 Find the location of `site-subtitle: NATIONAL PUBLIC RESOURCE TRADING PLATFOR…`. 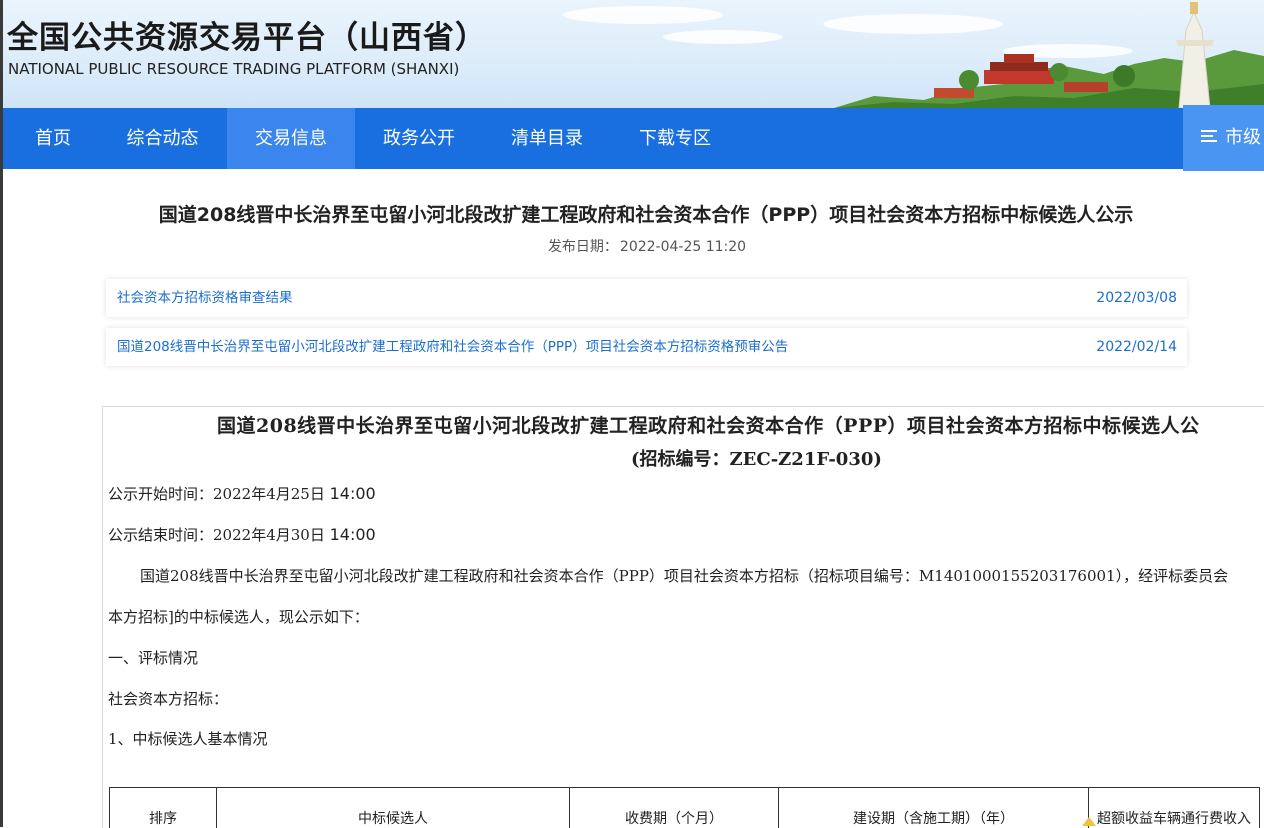

site-subtitle: NATIONAL PUBLIC RESOURCE TRADING PLATFOR… is located at coordinates (233, 69).